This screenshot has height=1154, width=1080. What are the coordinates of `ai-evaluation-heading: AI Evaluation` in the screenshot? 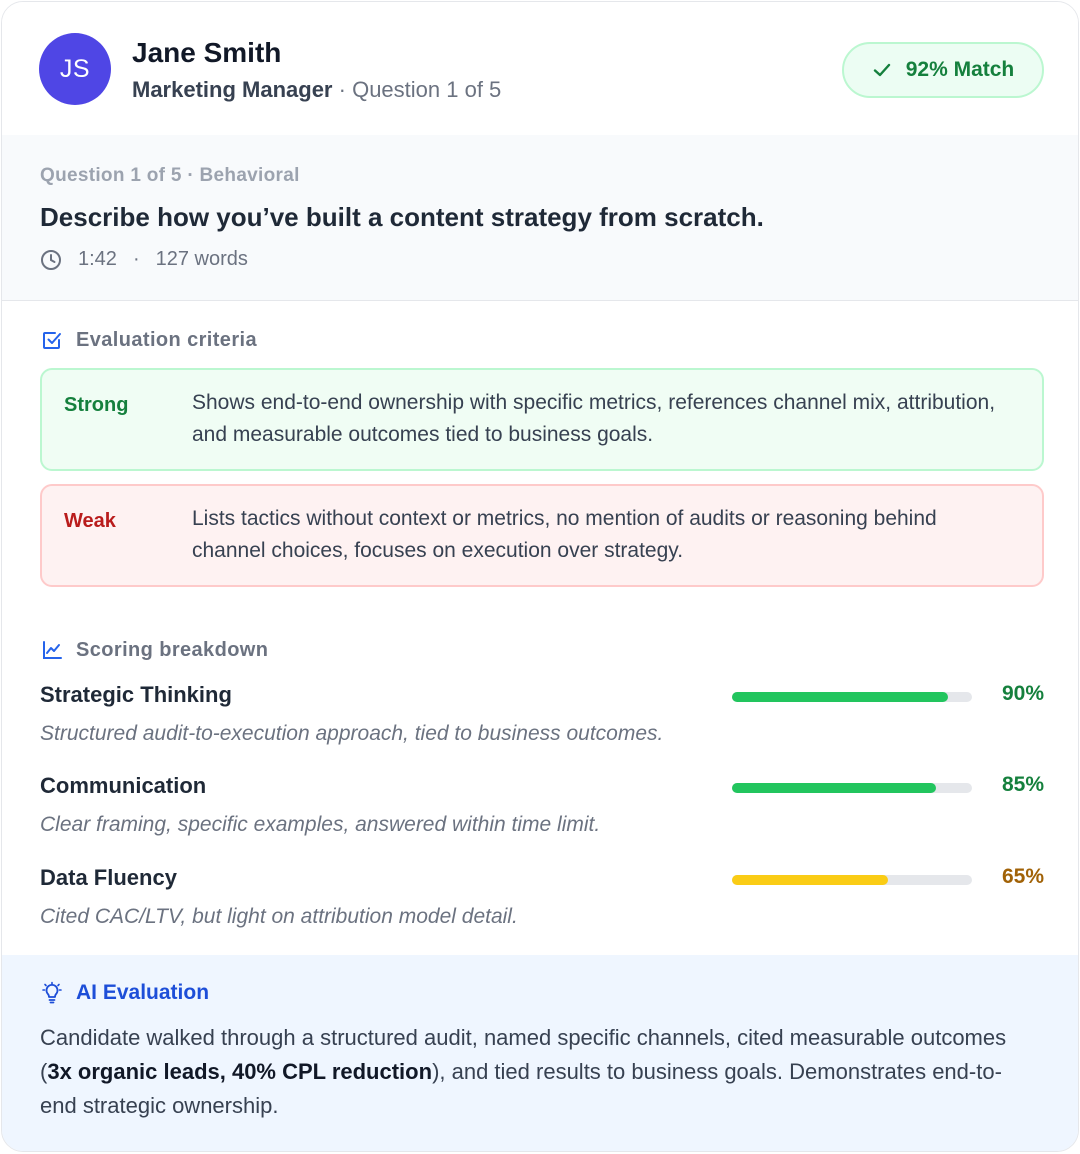 It's located at (124, 993).